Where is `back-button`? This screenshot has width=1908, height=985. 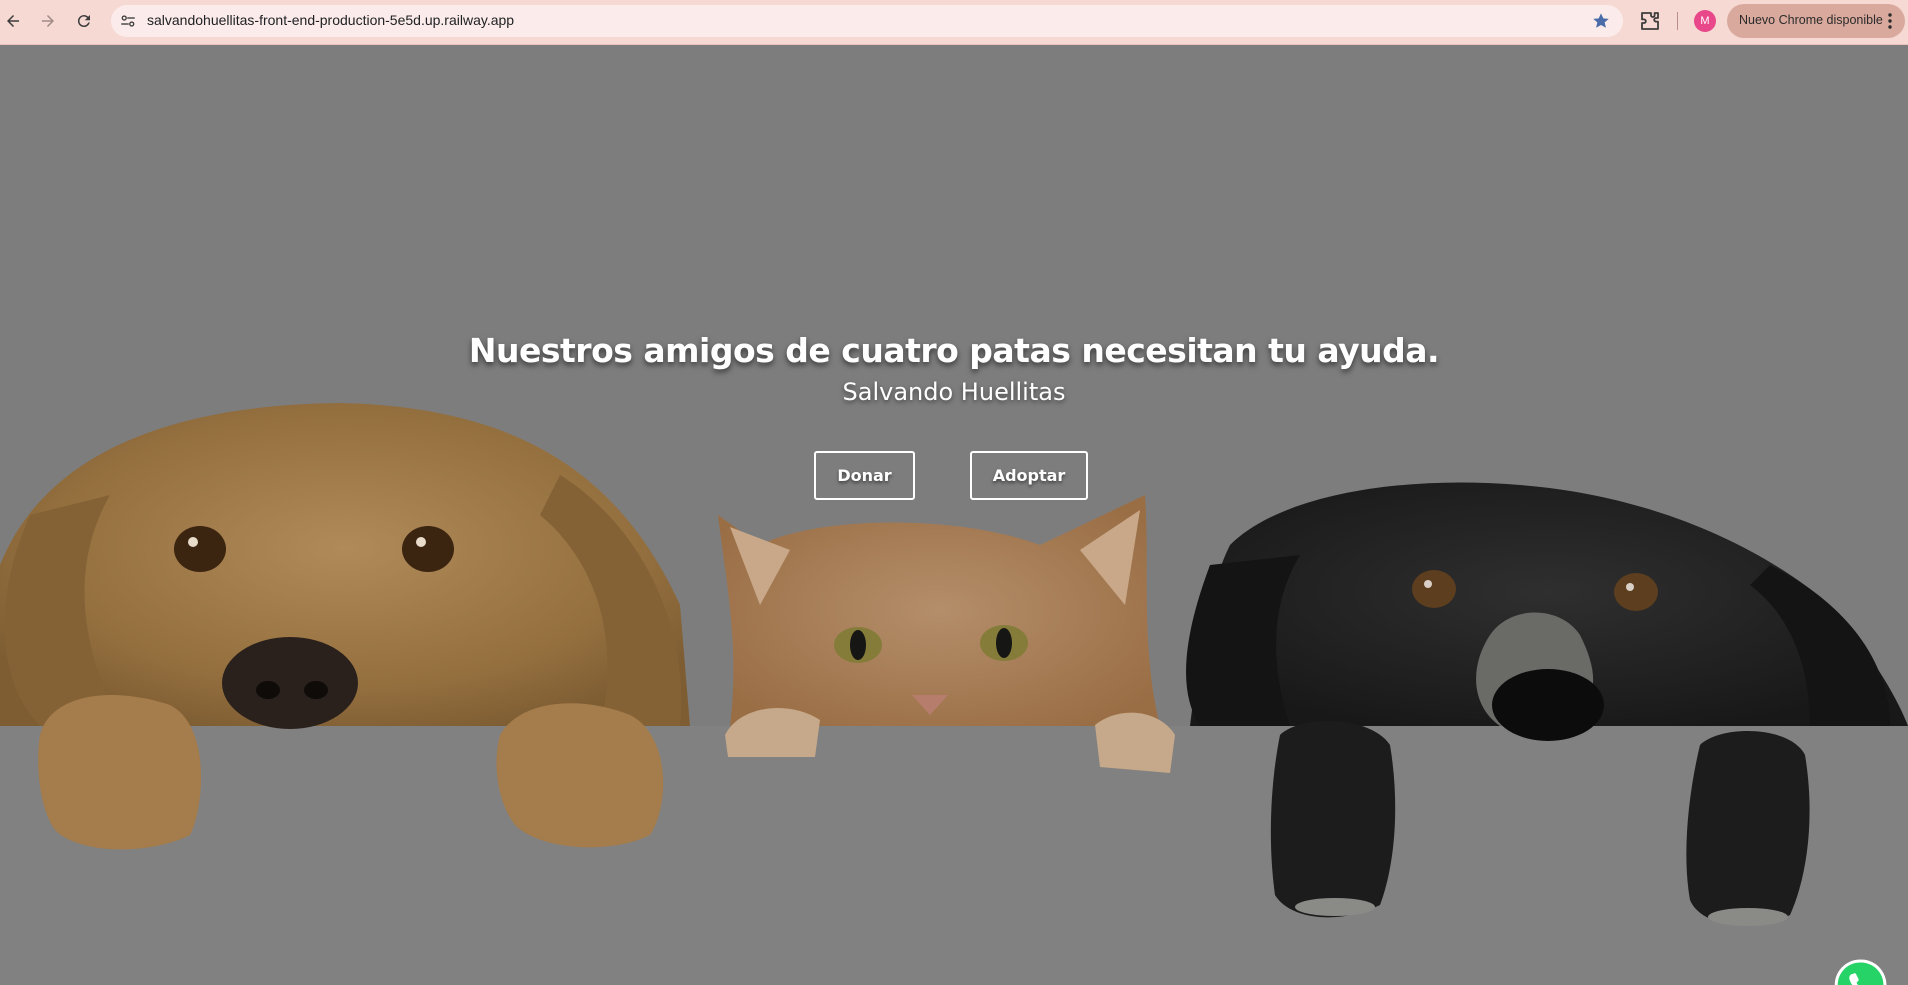 back-button is located at coordinates (13, 21).